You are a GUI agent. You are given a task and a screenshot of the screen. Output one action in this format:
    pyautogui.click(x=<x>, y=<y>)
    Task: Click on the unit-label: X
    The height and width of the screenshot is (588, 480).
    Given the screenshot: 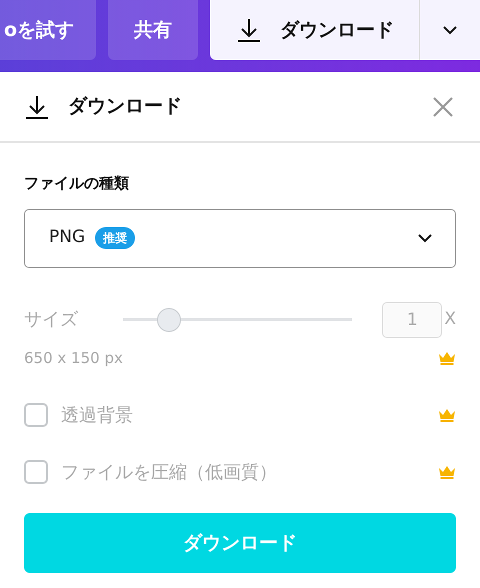 What is the action you would take?
    pyautogui.click(x=450, y=319)
    